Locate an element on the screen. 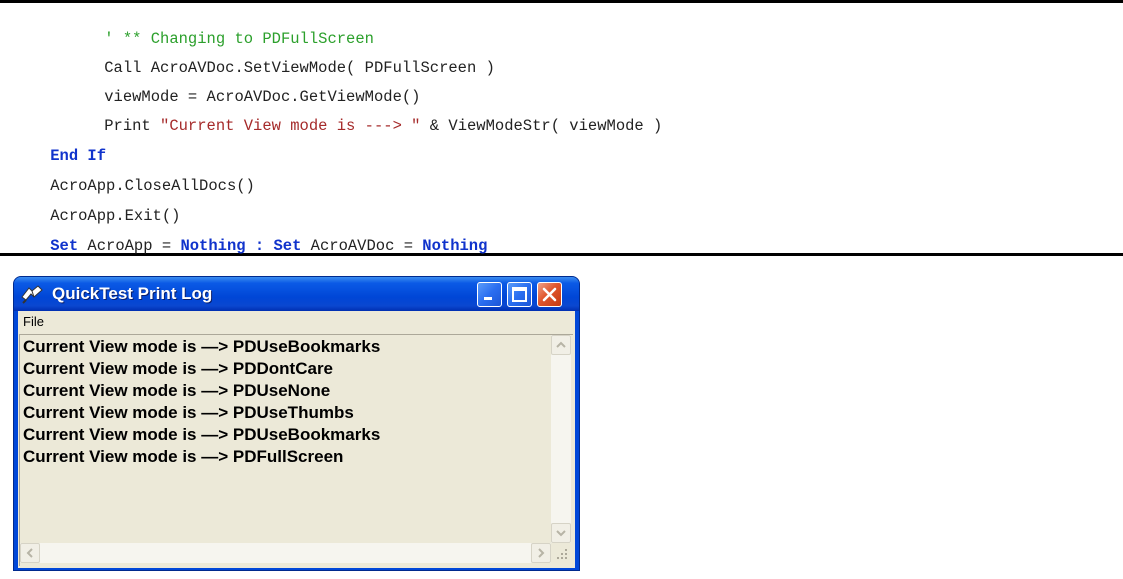  maximize-button is located at coordinates (519, 294).